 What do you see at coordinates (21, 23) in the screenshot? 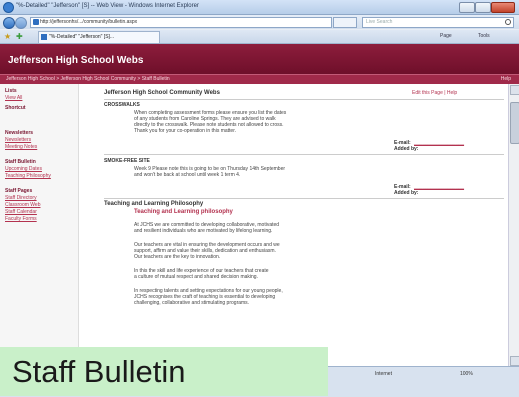
I see `forward-button` at bounding box center [21, 23].